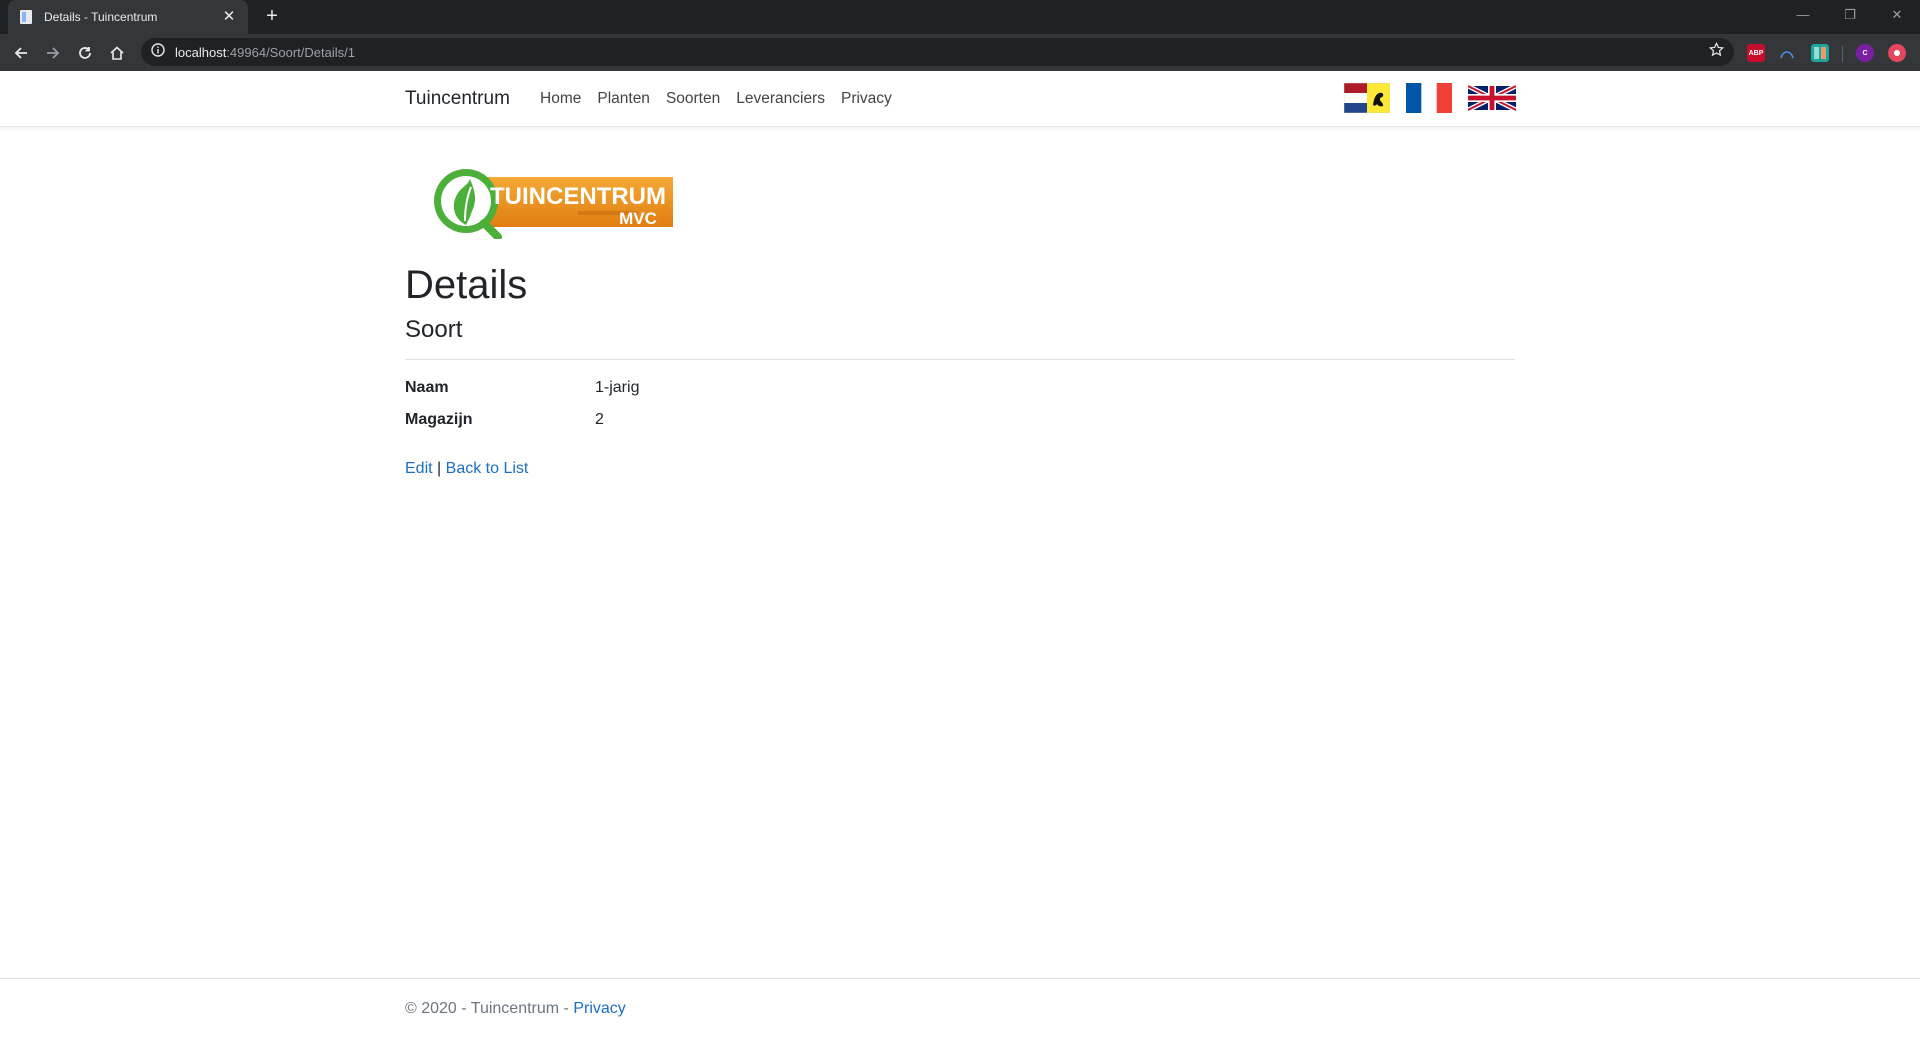 Image resolution: width=1920 pixels, height=1040 pixels. Describe the element at coordinates (780, 99) in the screenshot. I see `nav-link-leveranciers: Leveranciers` at that location.